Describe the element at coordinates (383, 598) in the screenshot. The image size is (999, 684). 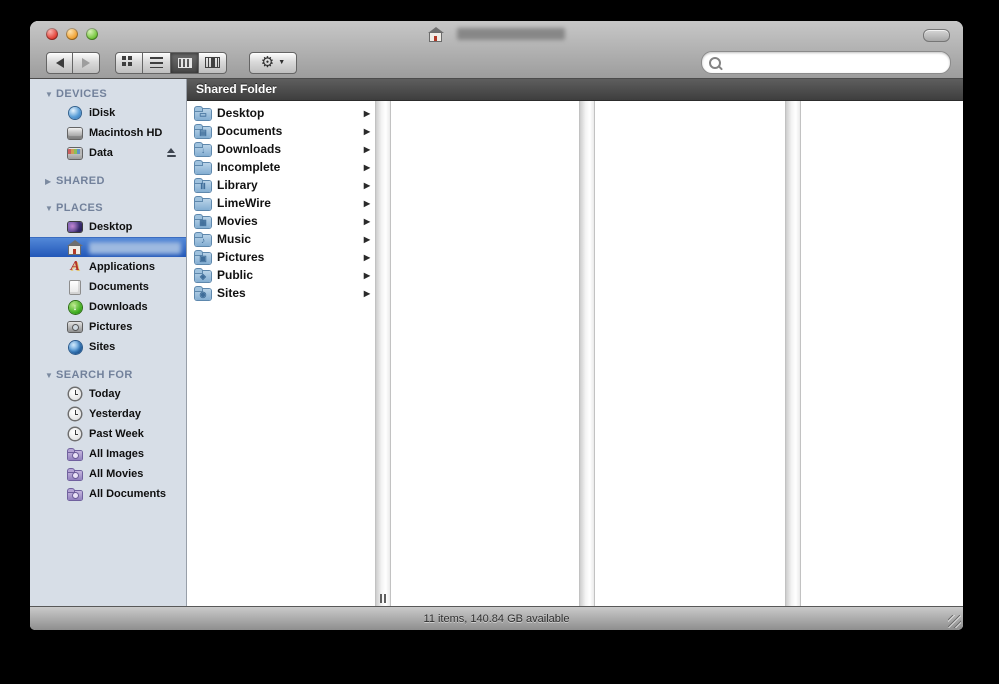
I see `column-resize-handle` at that location.